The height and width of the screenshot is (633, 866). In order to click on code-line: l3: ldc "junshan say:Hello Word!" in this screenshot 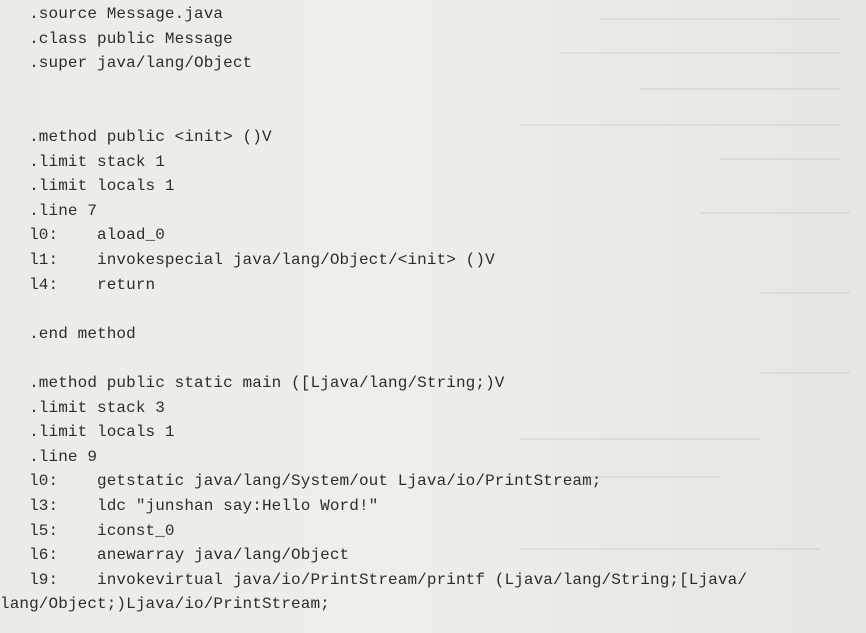, I will do `click(189, 506)`.